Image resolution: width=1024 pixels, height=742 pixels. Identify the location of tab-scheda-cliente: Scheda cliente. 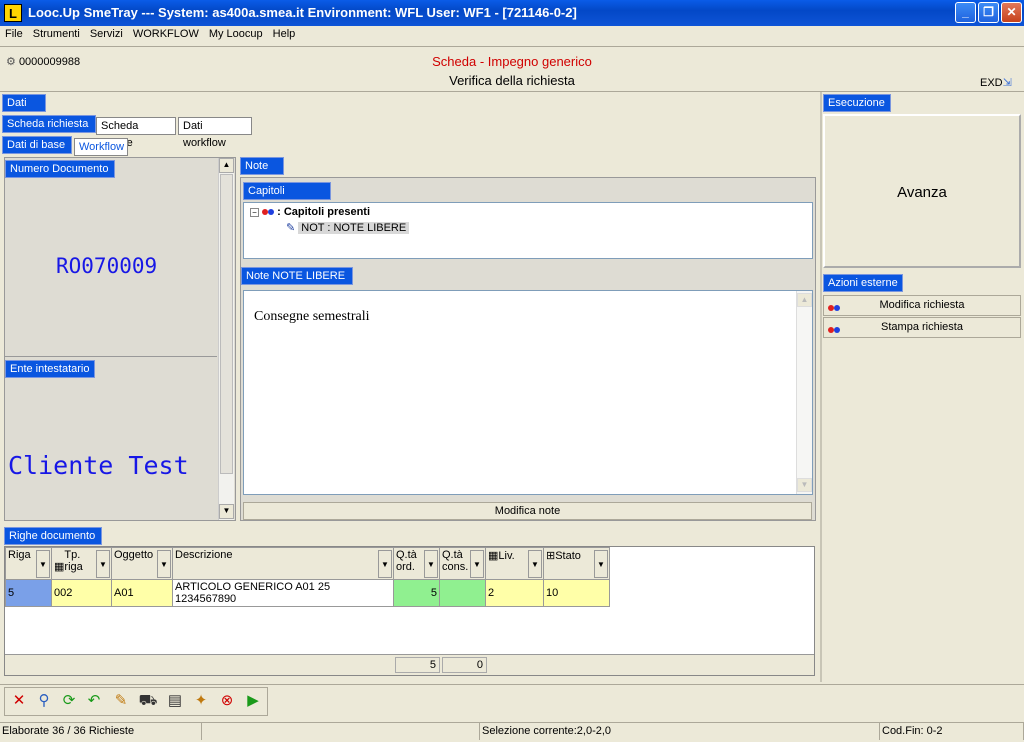
(136, 133).